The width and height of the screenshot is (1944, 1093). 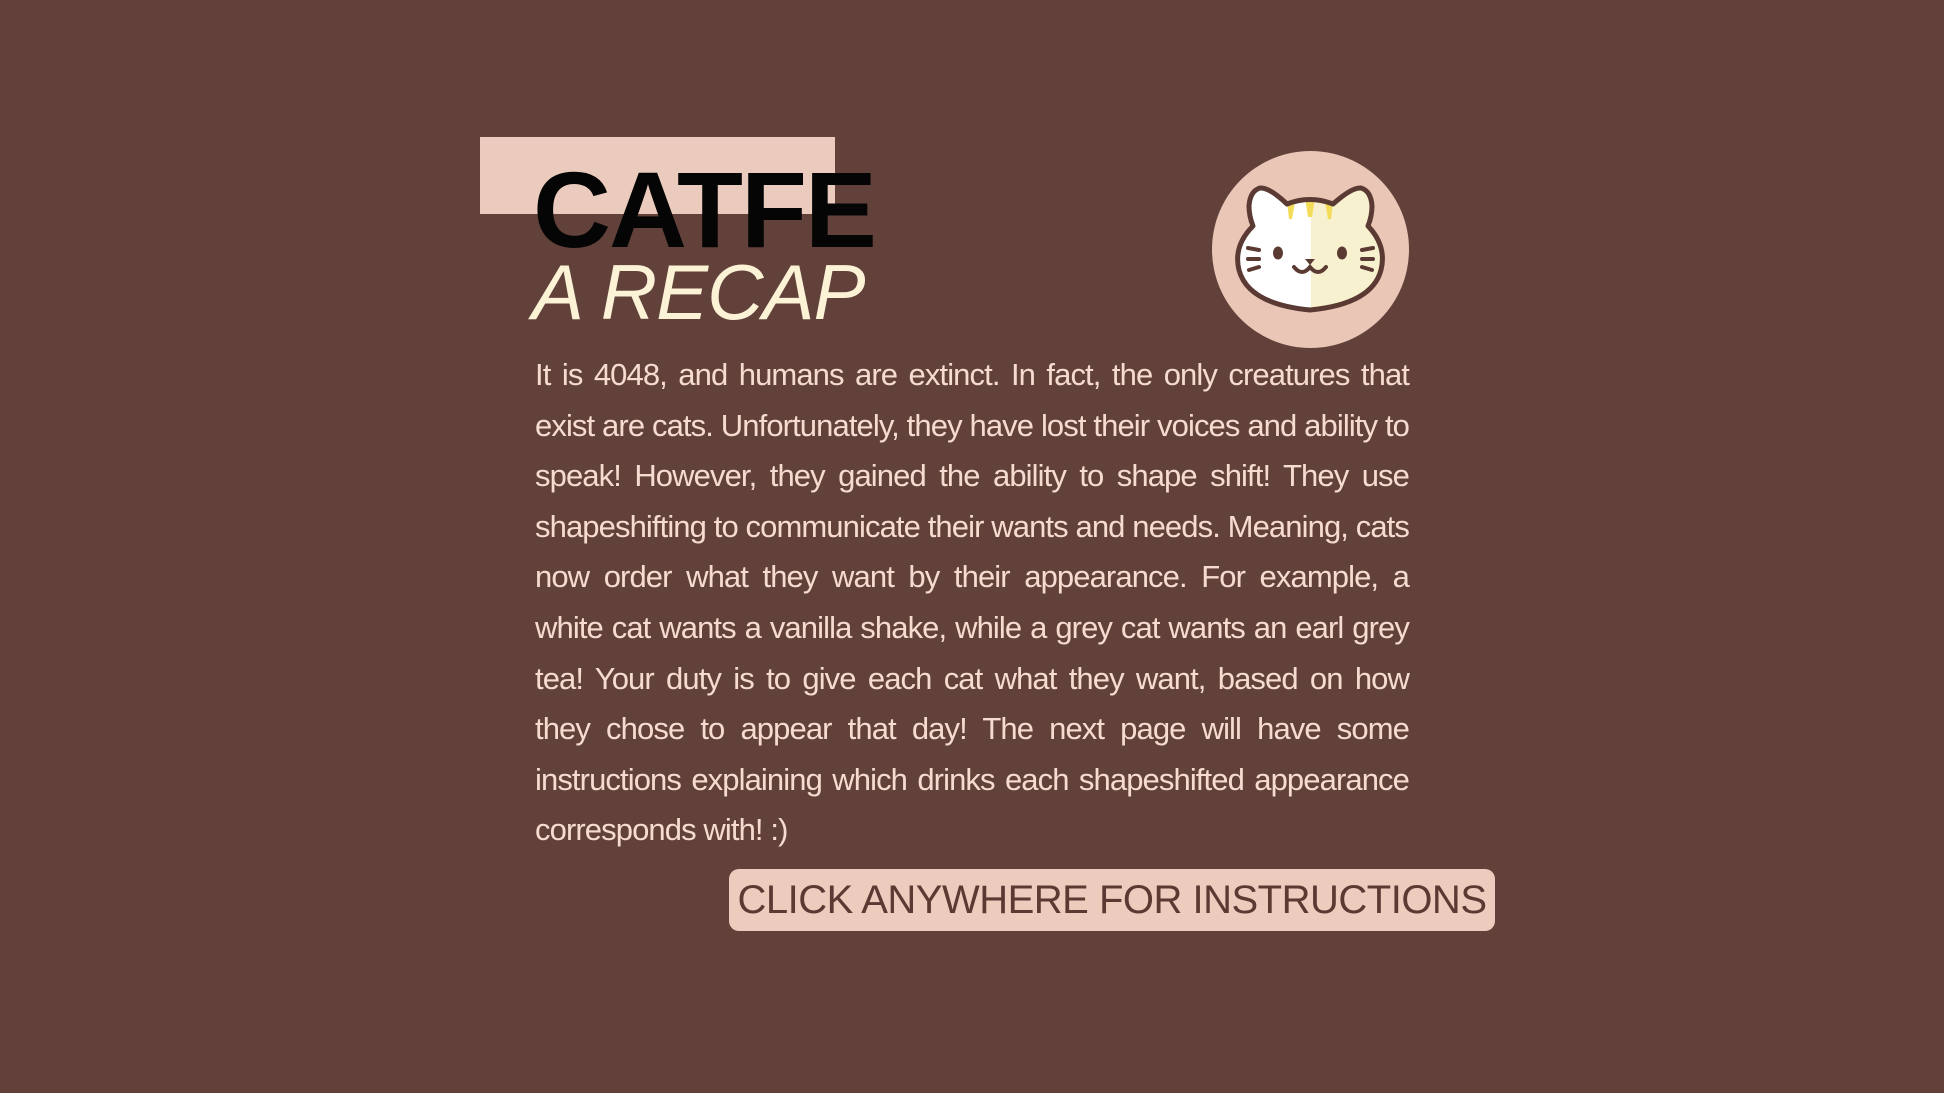 What do you see at coordinates (1112, 900) in the screenshot?
I see `instructions-button: CLICK ANYWHERE FOR INSTRUCTIONS` at bounding box center [1112, 900].